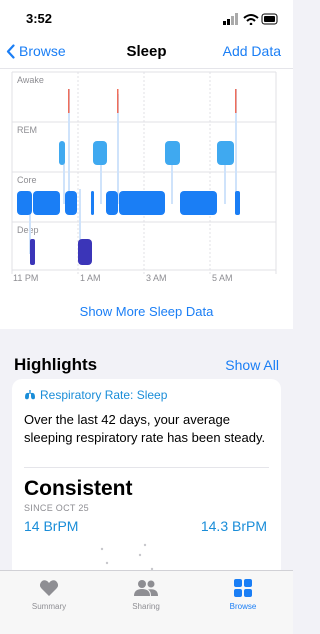 This screenshot has width=320, height=634. I want to click on time-label-11pm: 11 PM, so click(25, 278).